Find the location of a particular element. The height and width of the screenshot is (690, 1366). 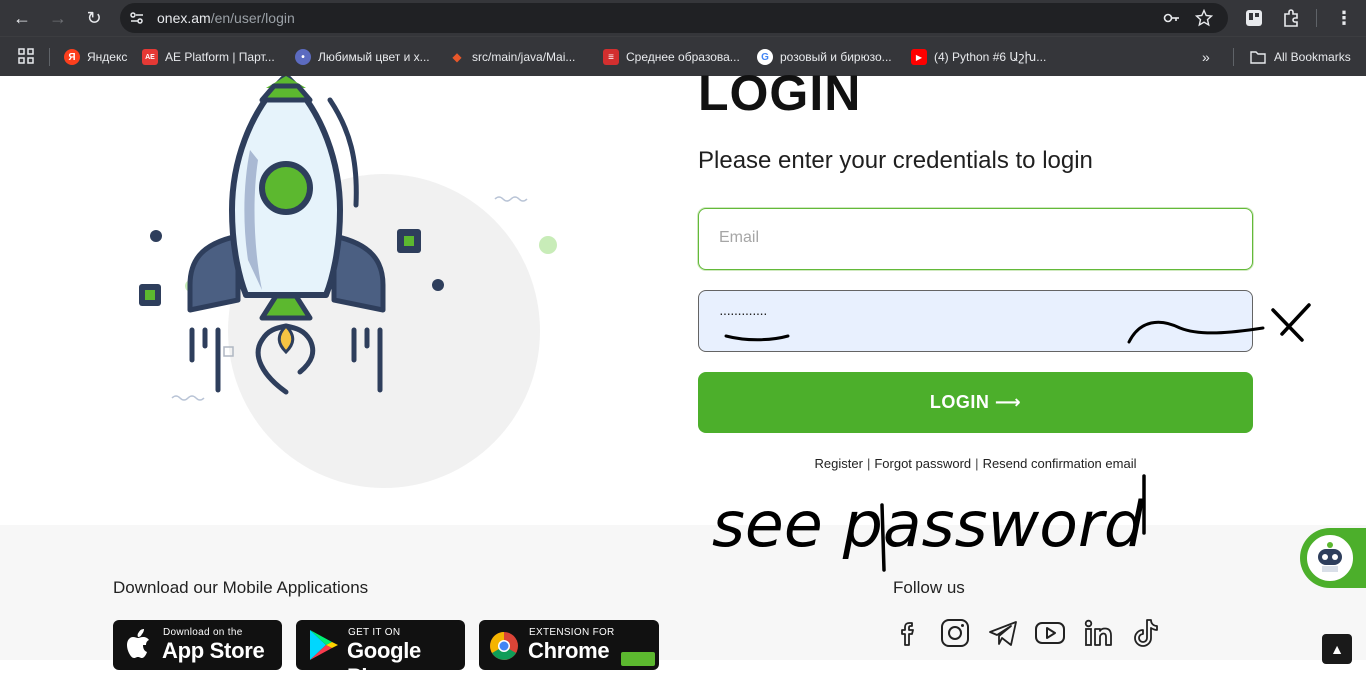

google-play-badge: GET IT ON Google Play is located at coordinates (380, 654).